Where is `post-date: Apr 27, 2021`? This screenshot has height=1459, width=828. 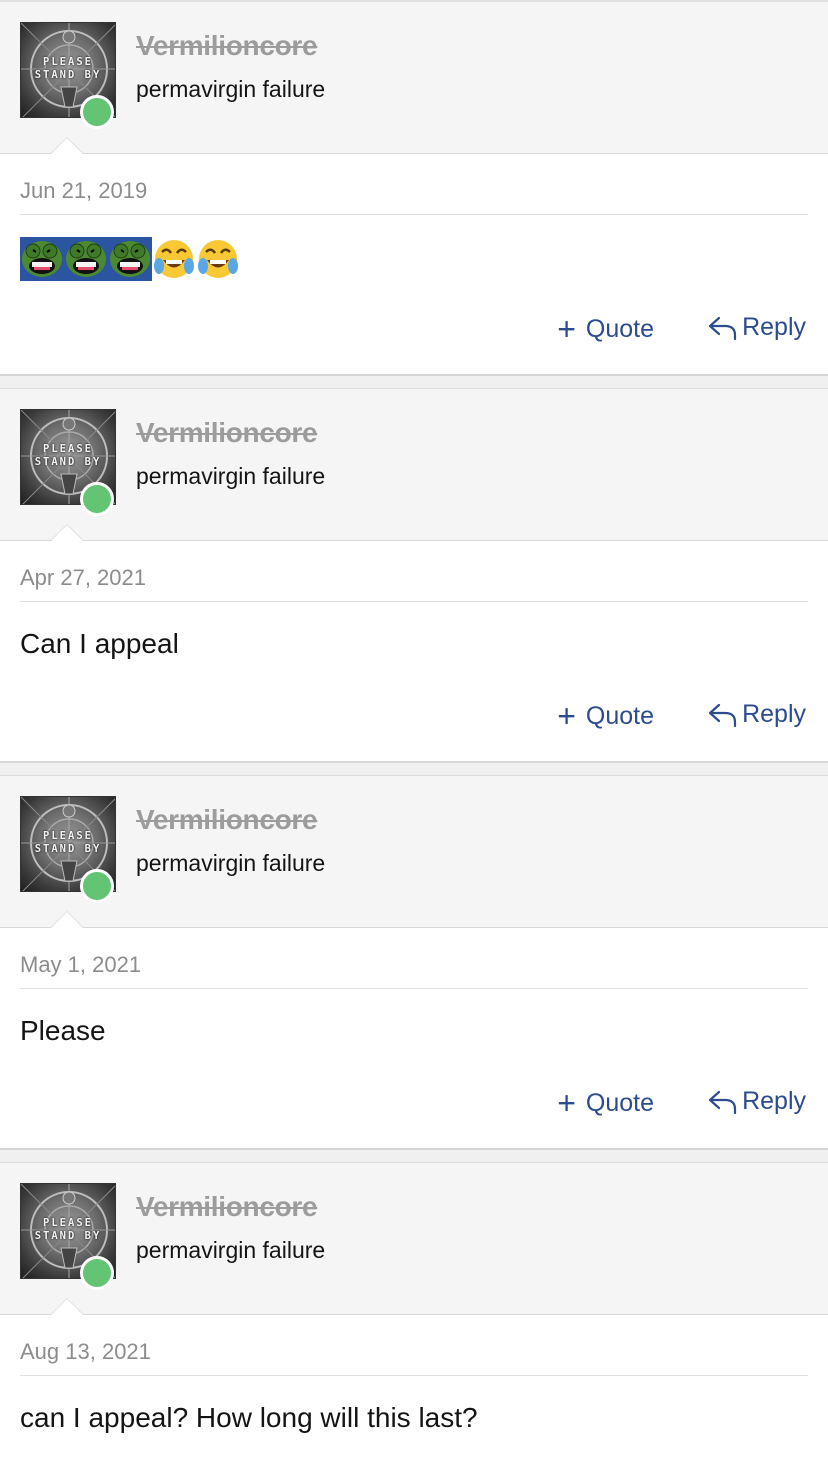
post-date: Apr 27, 2021 is located at coordinates (414, 571).